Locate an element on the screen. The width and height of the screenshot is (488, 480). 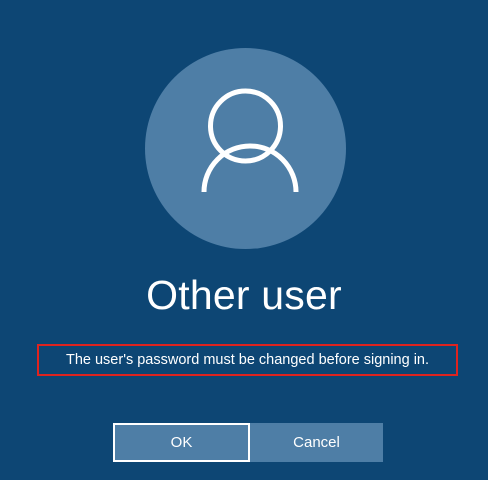
ok-button: OK is located at coordinates (181, 442).